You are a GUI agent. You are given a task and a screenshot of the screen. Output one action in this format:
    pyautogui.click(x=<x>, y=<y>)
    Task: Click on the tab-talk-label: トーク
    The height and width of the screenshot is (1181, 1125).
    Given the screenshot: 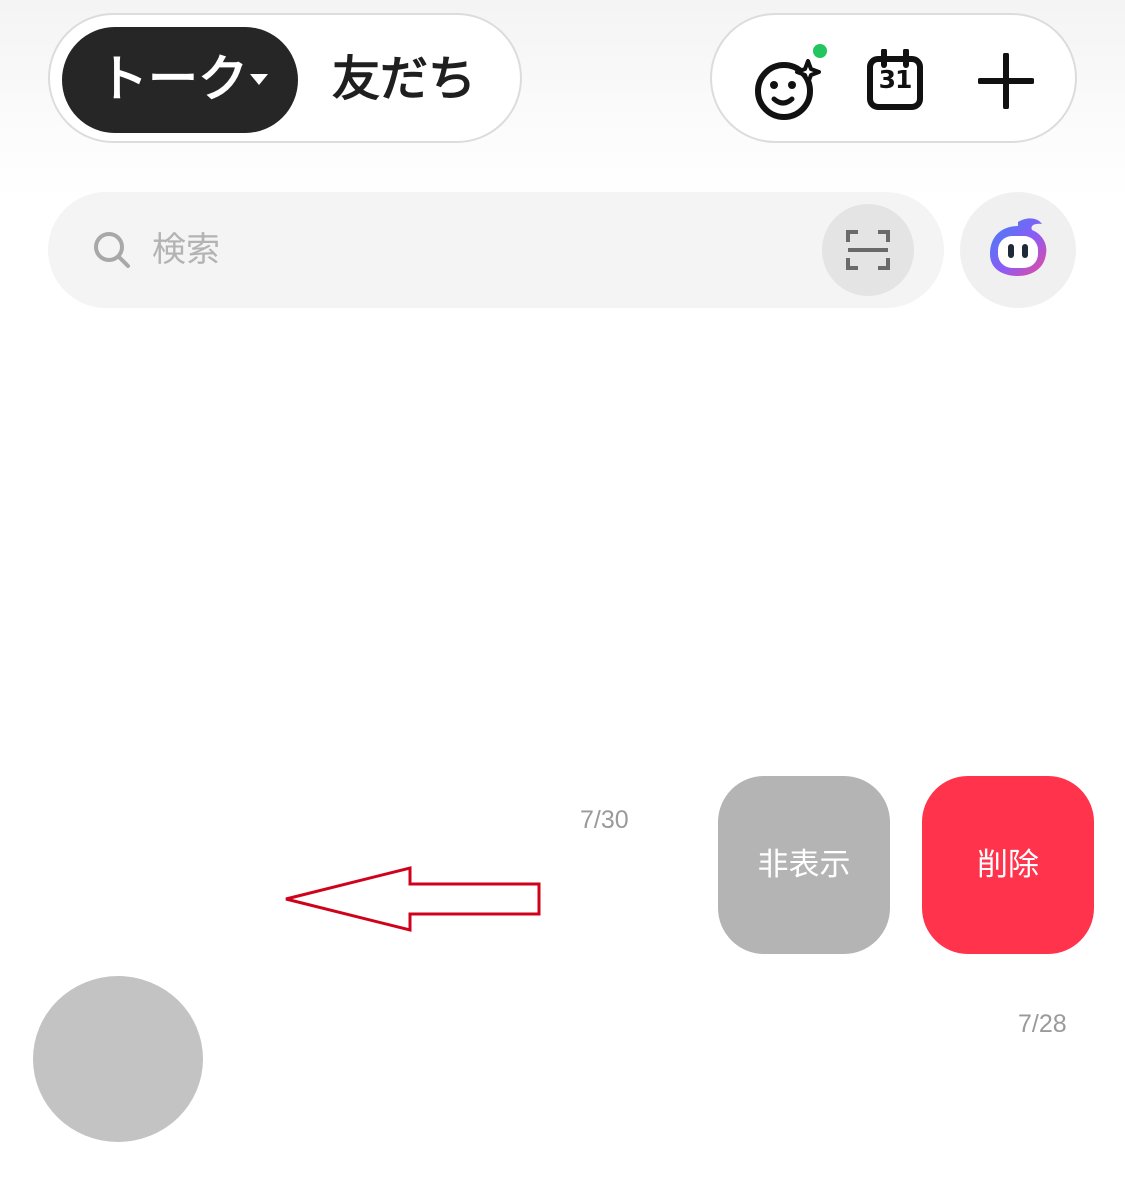 What is the action you would take?
    pyautogui.click(x=173, y=79)
    